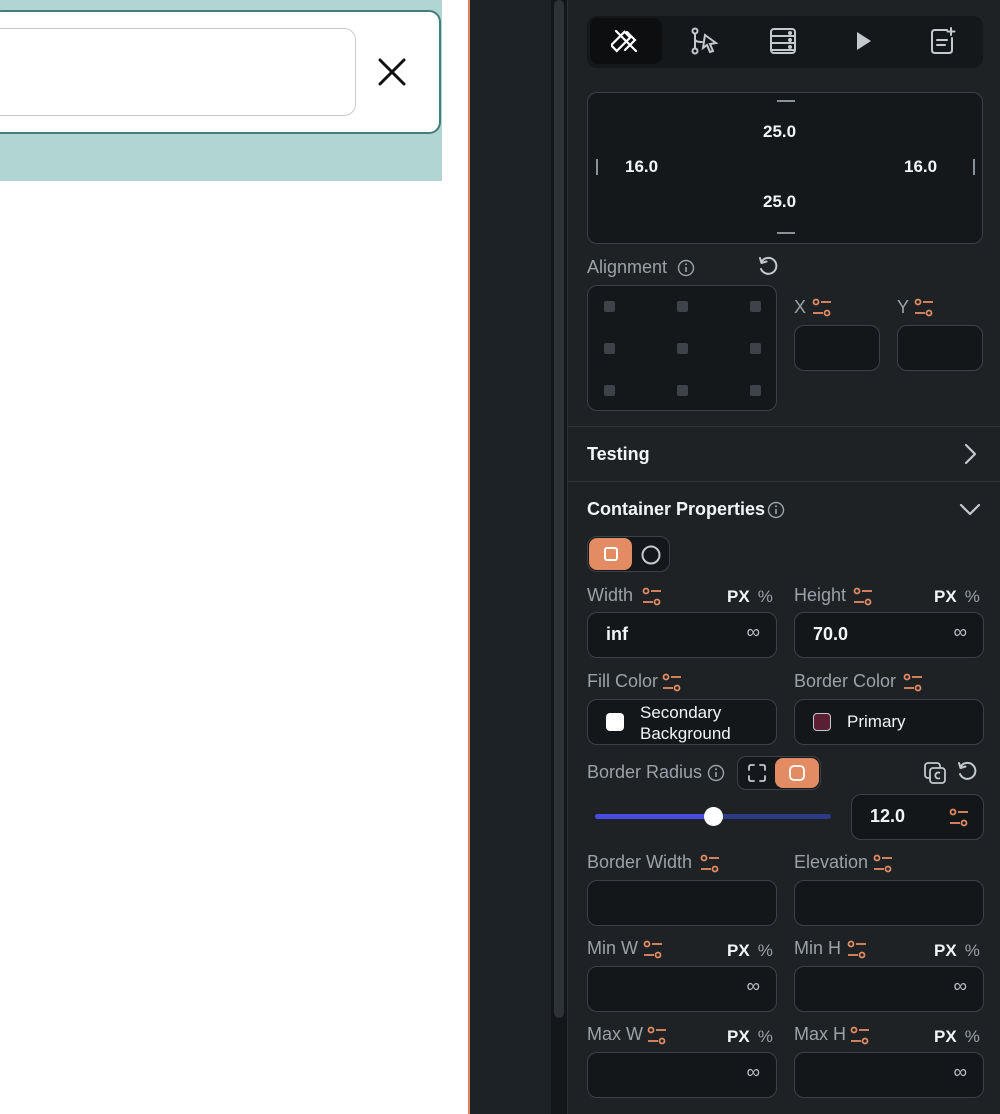 This screenshot has height=1114, width=1000. What do you see at coordinates (765, 596) in the screenshot?
I see `width-unit-pct: %` at bounding box center [765, 596].